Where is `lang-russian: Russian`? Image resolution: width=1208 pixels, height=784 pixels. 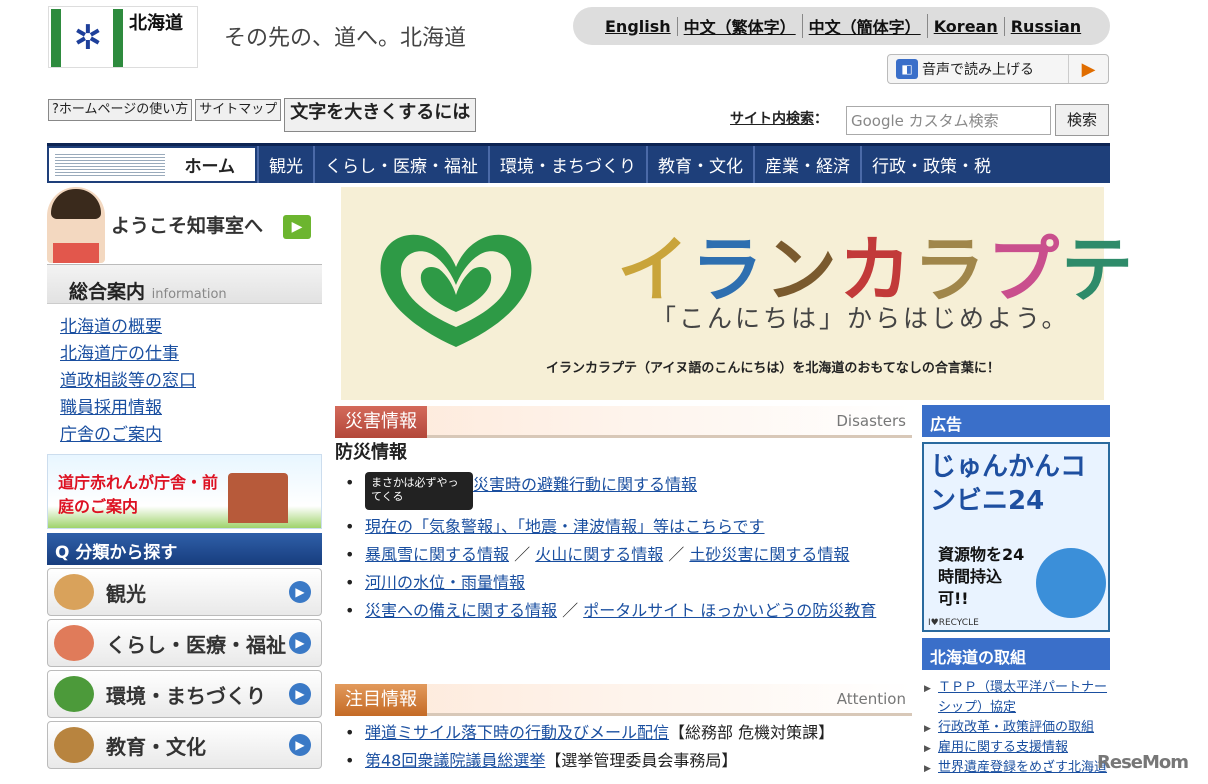
lang-russian: Russian is located at coordinates (1046, 26).